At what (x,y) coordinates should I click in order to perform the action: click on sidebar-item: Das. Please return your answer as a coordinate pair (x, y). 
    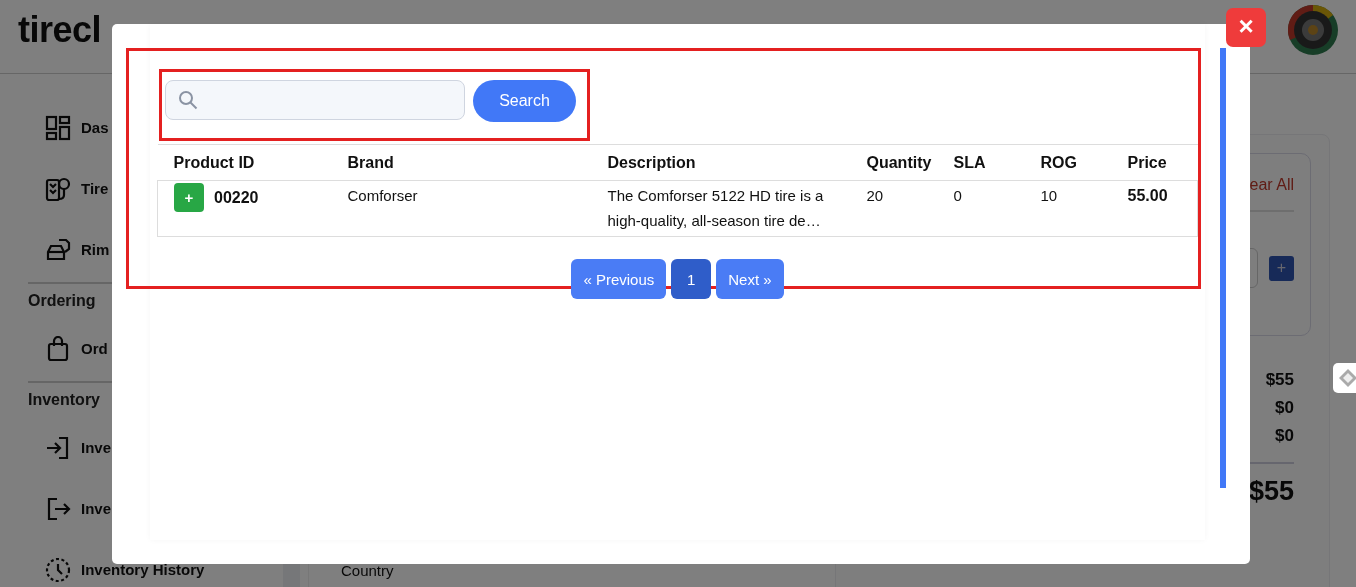
    Looking at the image, I should click on (95, 127).